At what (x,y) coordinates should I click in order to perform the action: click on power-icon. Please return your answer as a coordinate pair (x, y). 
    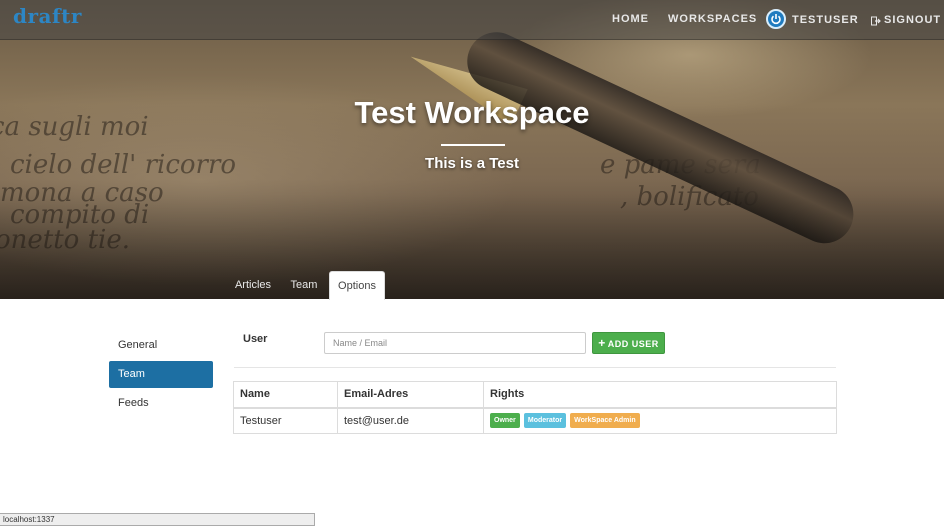
    Looking at the image, I should click on (776, 19).